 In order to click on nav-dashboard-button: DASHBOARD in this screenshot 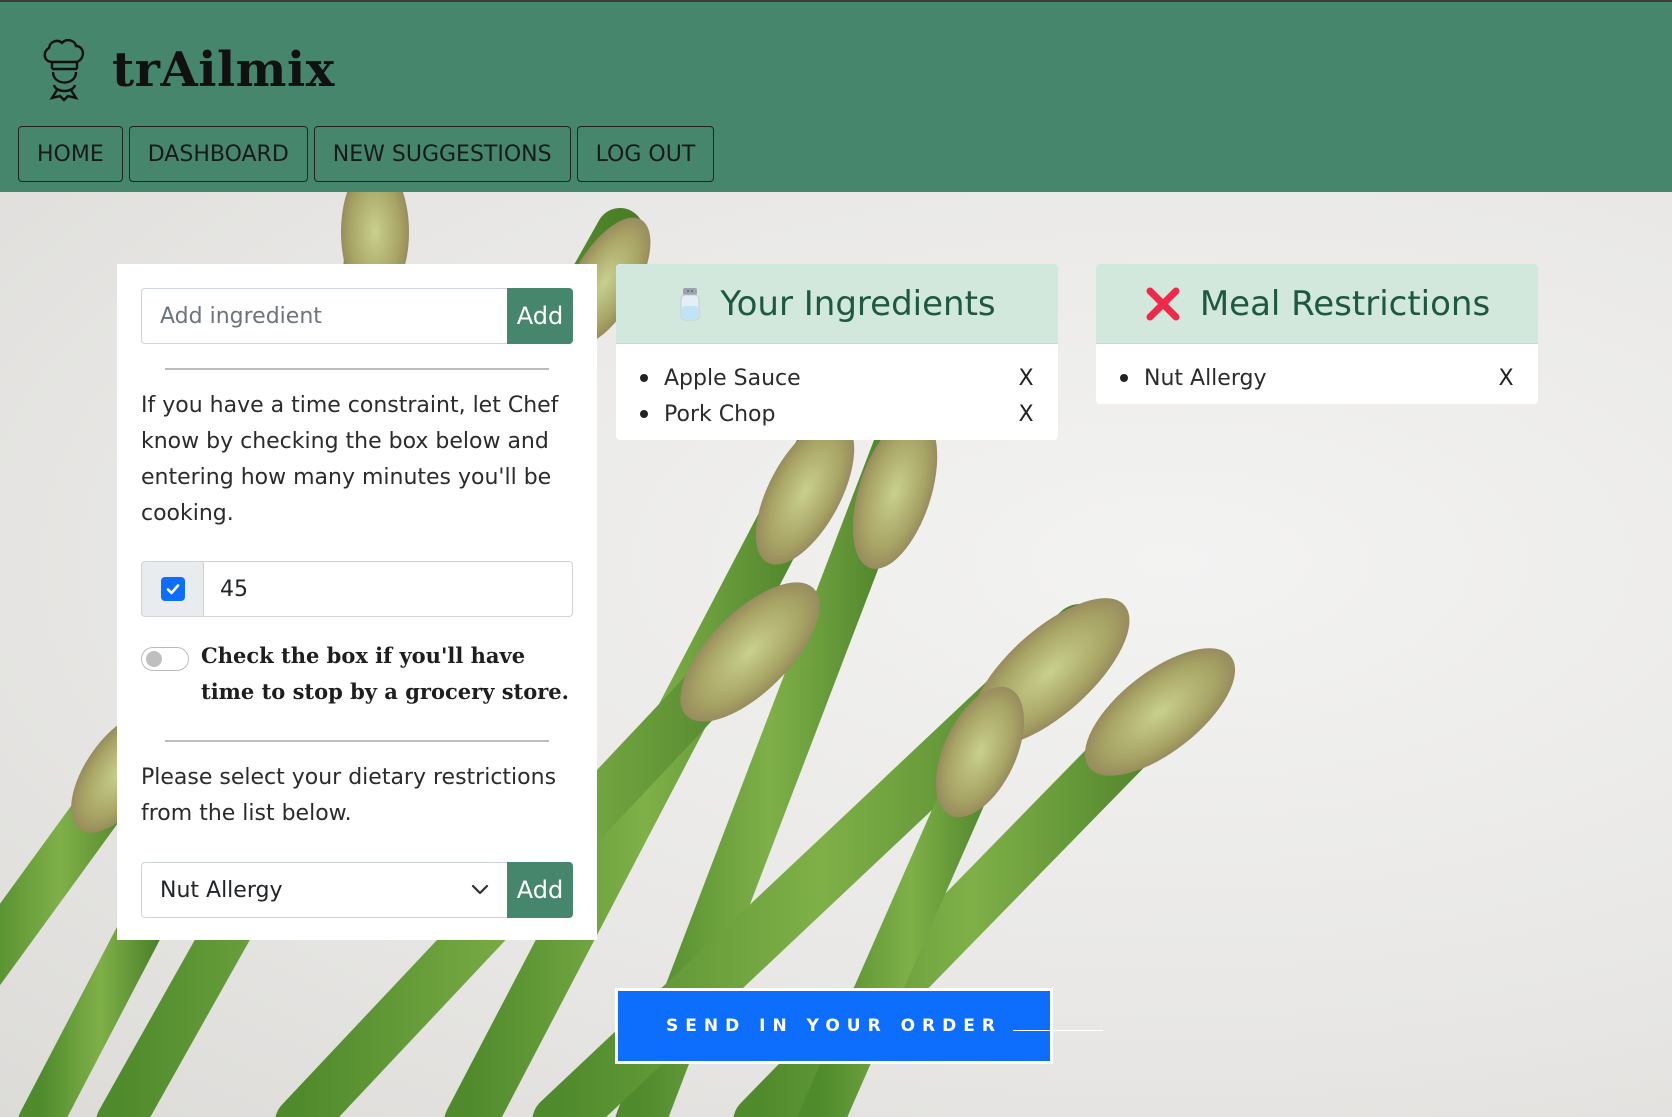, I will do `click(218, 154)`.